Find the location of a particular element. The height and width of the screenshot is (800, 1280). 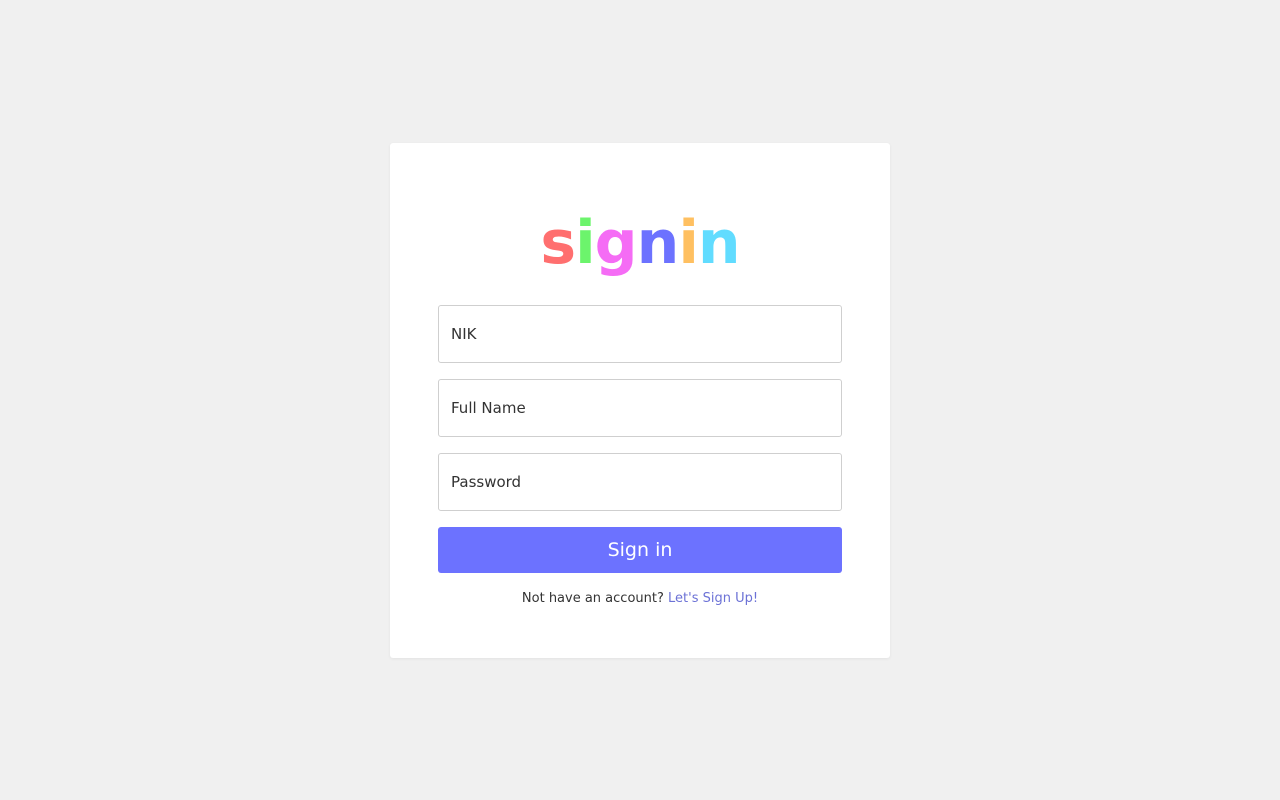

logo-letter: s is located at coordinates (558, 243).